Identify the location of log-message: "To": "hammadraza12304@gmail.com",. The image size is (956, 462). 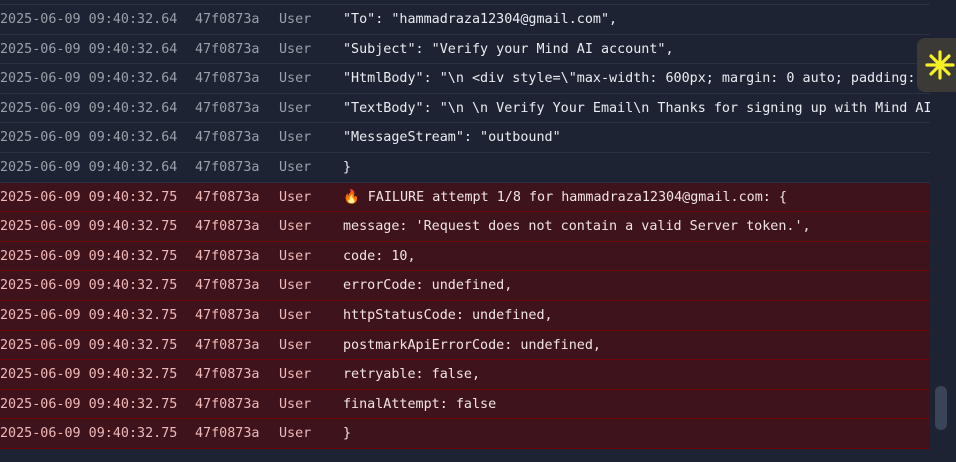
(480, 19).